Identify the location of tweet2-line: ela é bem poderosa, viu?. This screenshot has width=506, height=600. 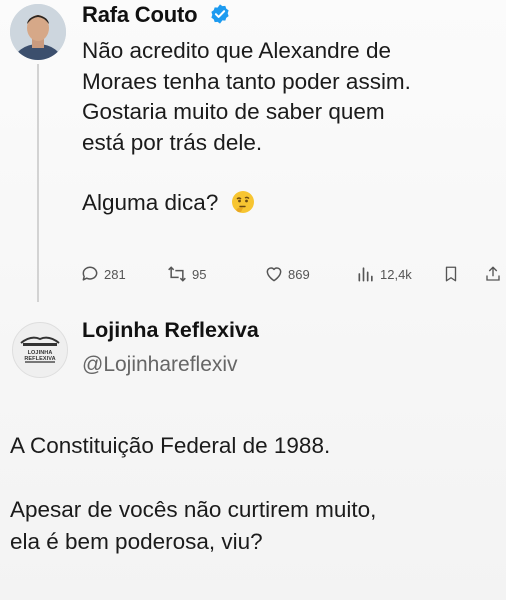
(136, 541).